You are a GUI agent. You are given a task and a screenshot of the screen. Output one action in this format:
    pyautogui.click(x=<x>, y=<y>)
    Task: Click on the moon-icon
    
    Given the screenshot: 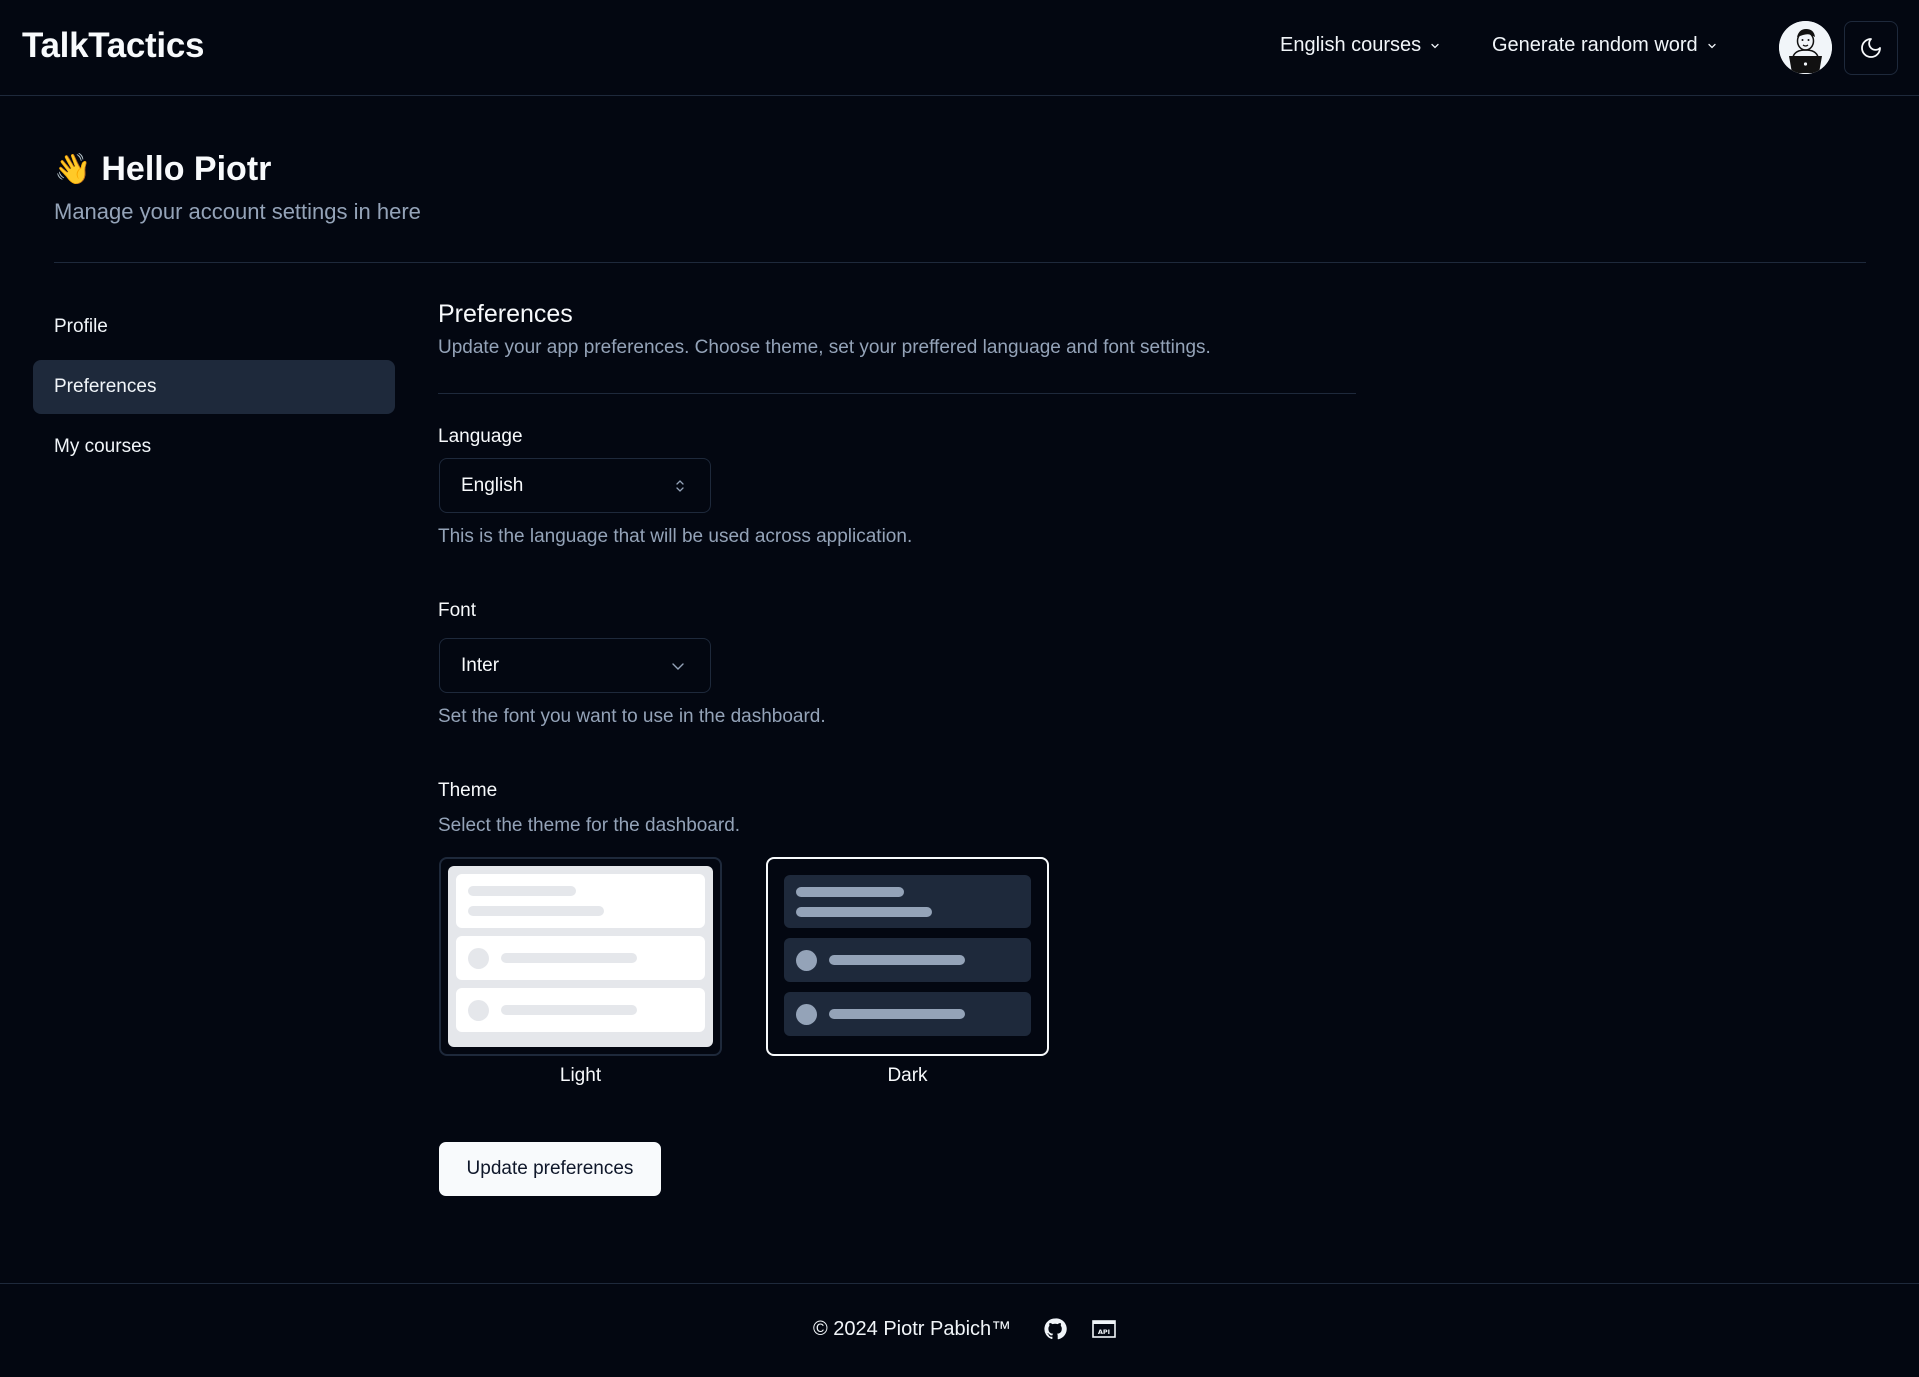 What is the action you would take?
    pyautogui.click(x=1871, y=48)
    